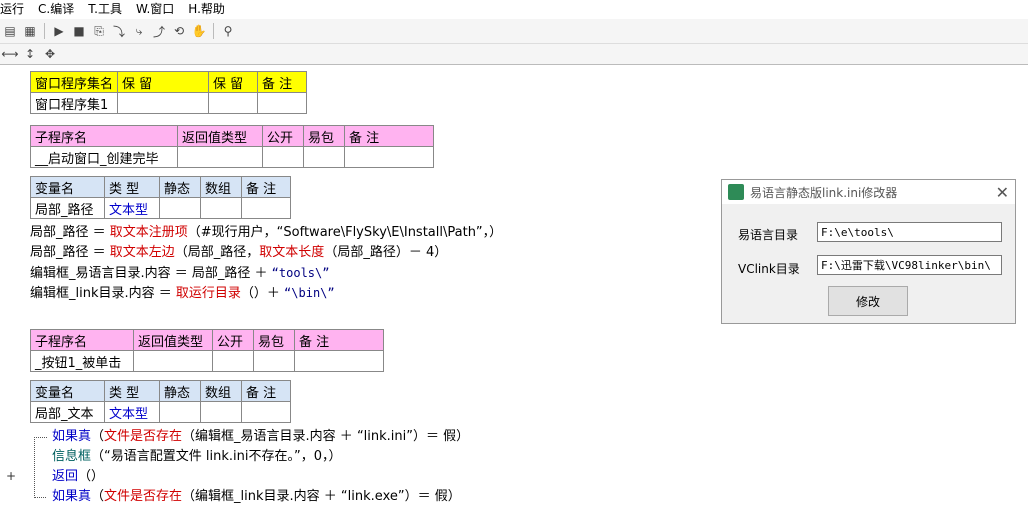  What do you see at coordinates (386, 252) in the screenshot?
I see `code-text: （局部_路径）－ 4）` at bounding box center [386, 252].